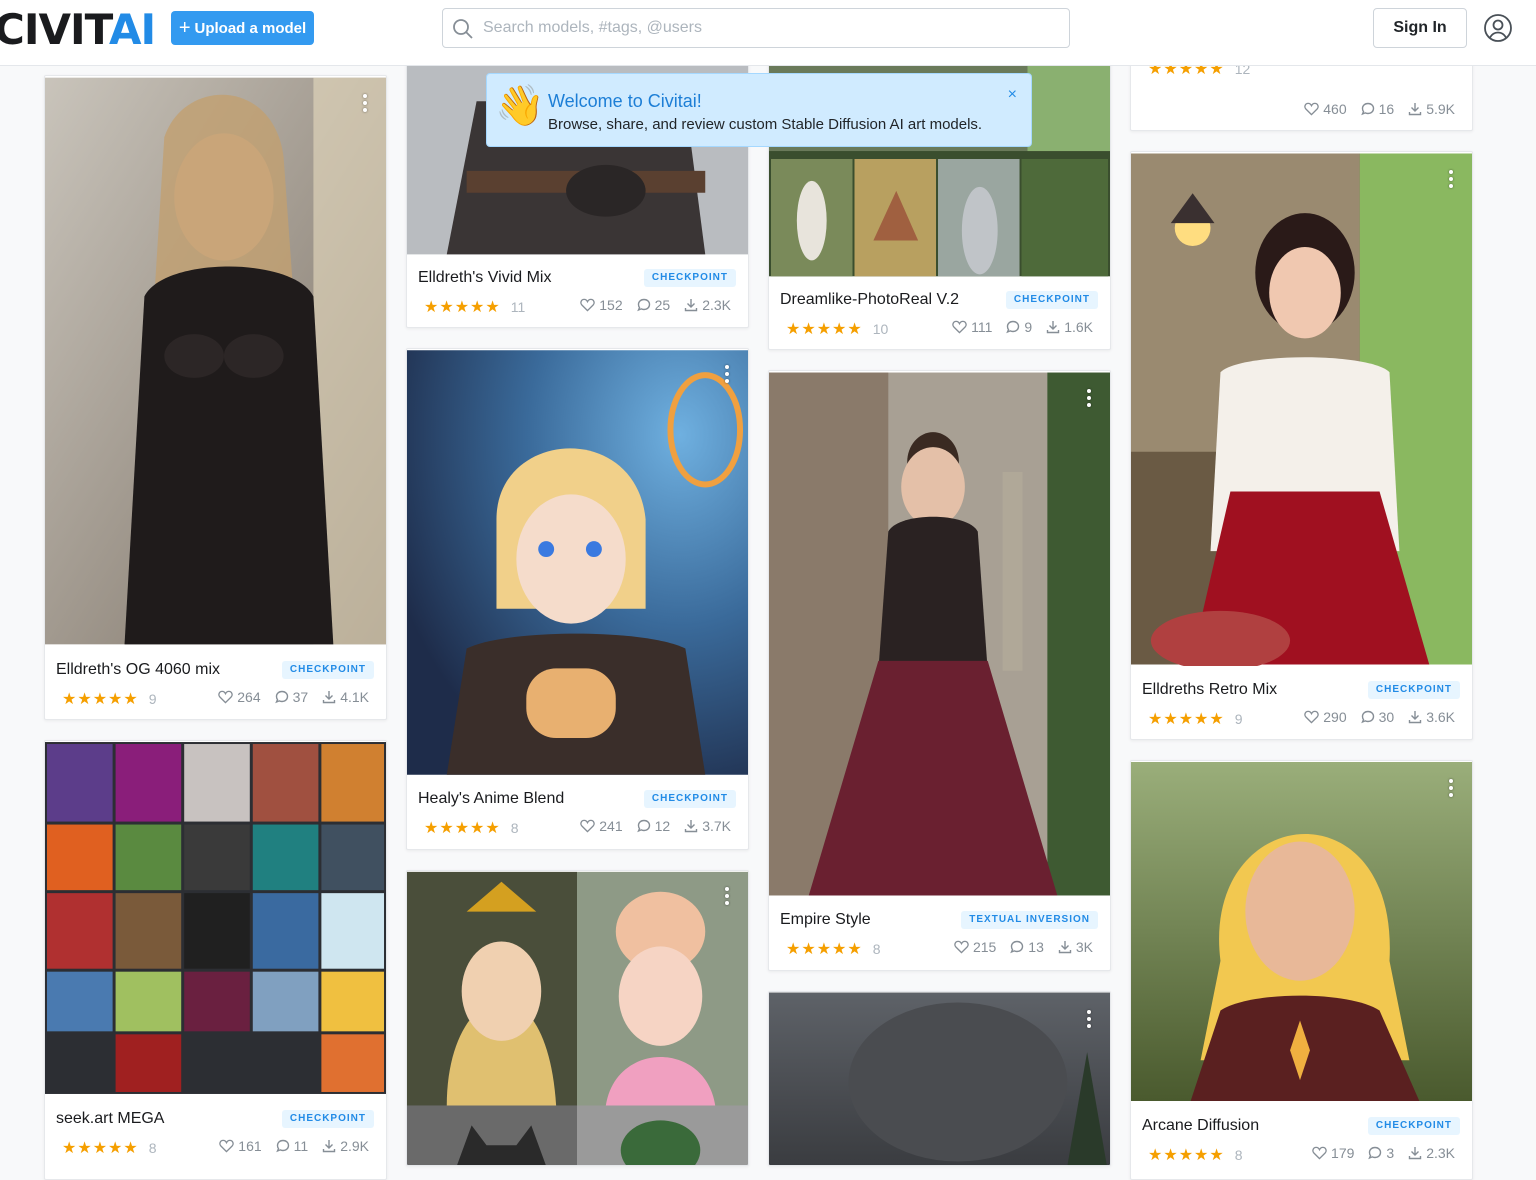  I want to click on search-box, so click(756, 28).